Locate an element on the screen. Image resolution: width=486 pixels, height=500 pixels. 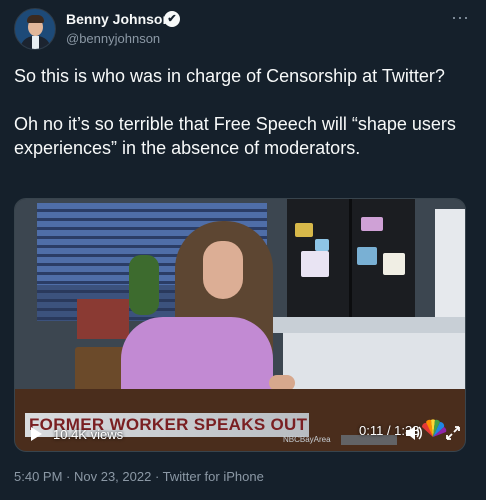
author-avatar is located at coordinates (35, 29).